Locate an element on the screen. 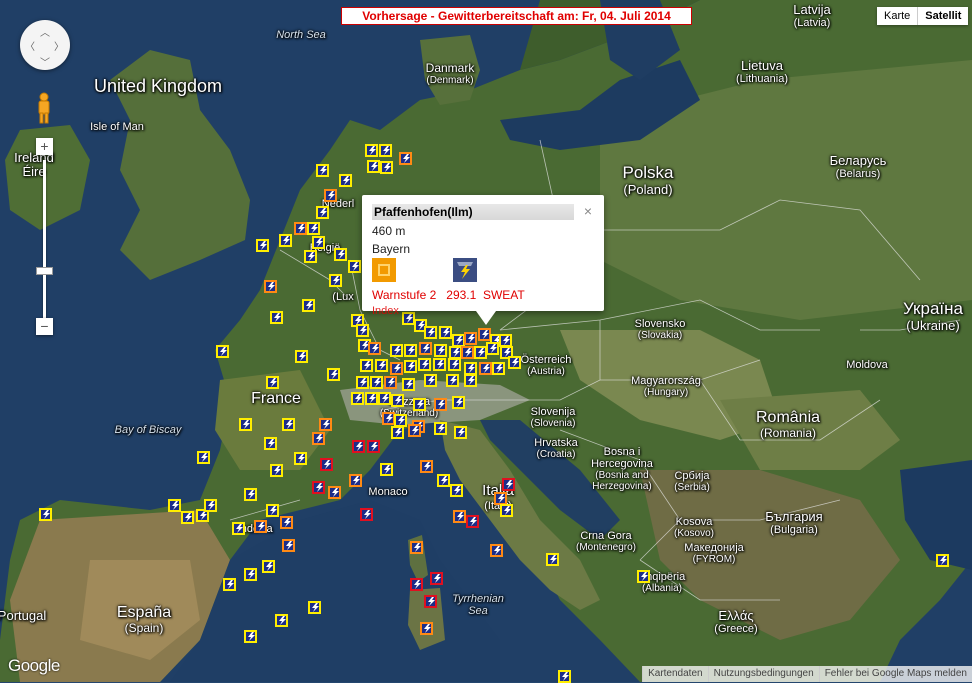  pan-right-icon: 〉 is located at coordinates (59, 45).